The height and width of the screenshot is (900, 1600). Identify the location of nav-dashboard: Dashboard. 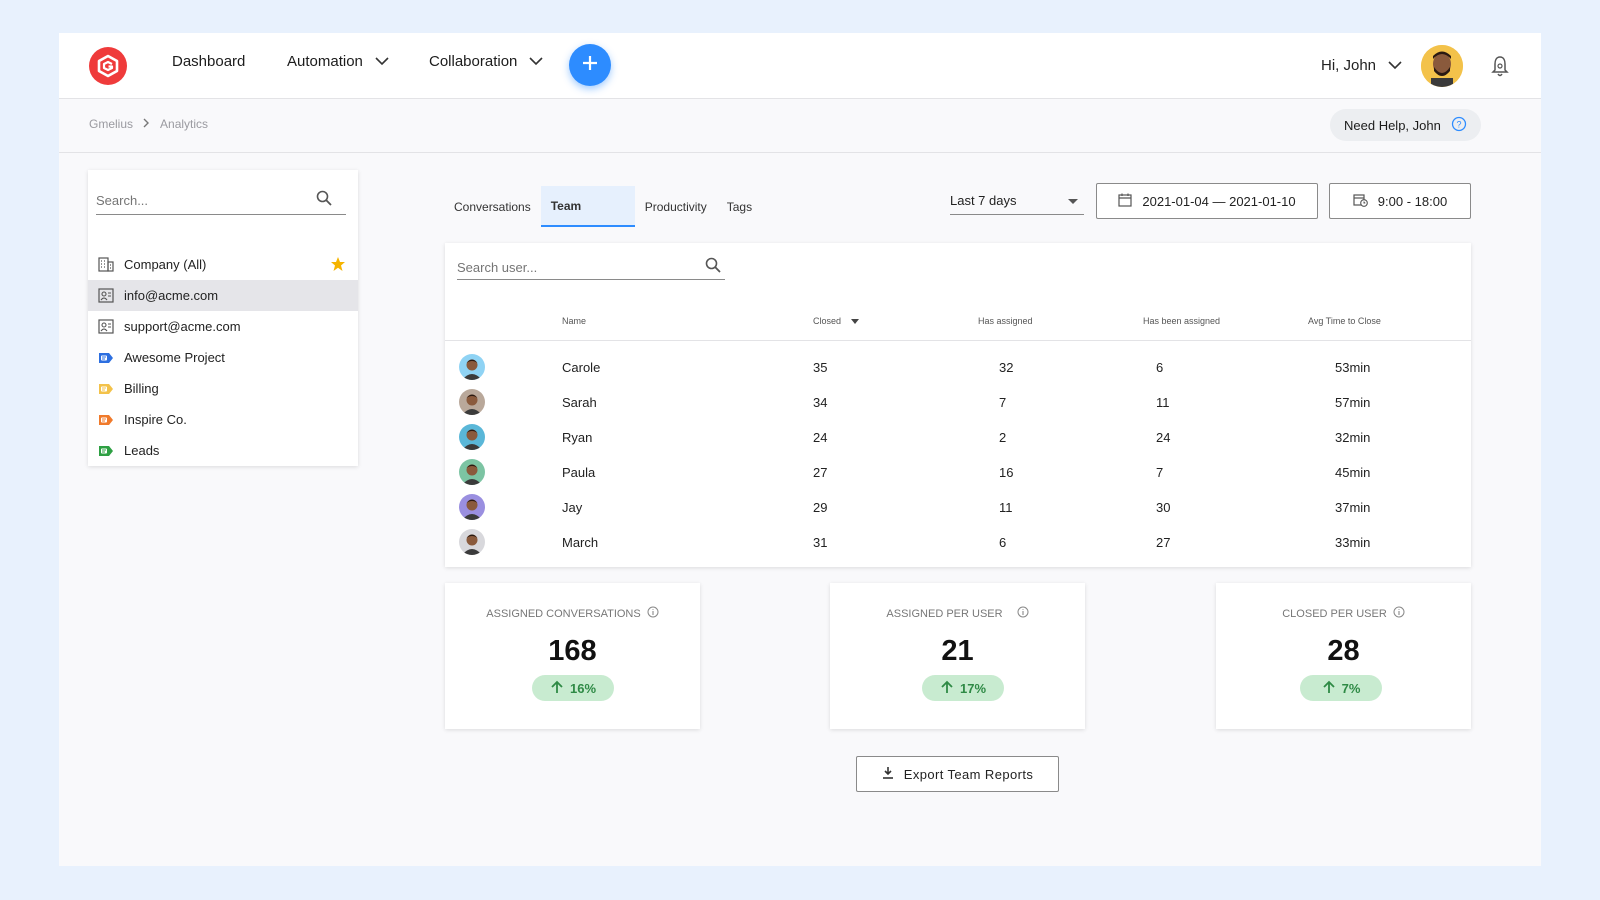
(208, 61).